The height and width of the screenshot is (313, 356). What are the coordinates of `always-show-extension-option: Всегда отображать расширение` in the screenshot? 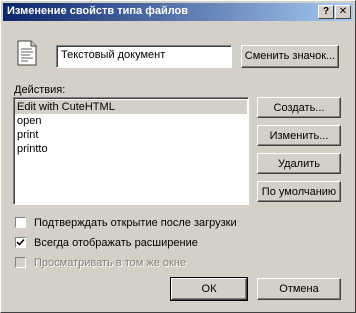 It's located at (145, 243).